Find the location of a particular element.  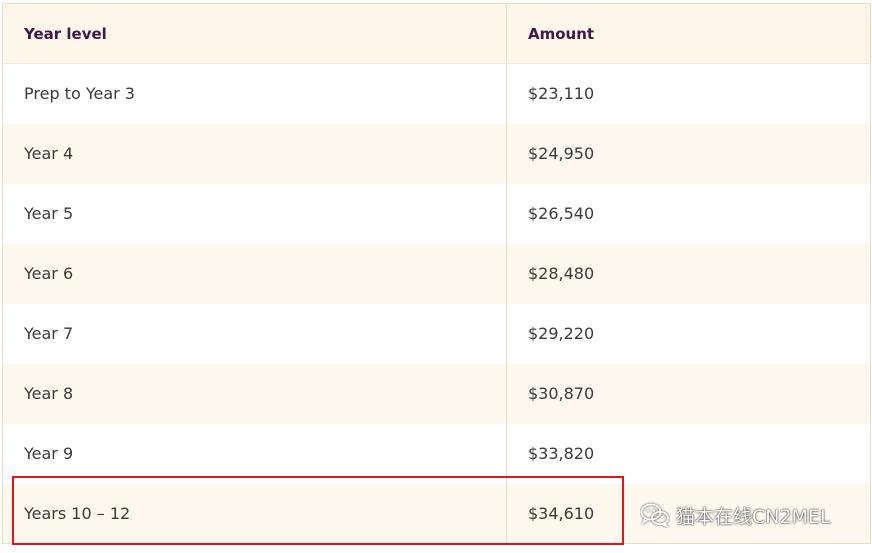

year-level-cell: Year 4 is located at coordinates (254, 153).